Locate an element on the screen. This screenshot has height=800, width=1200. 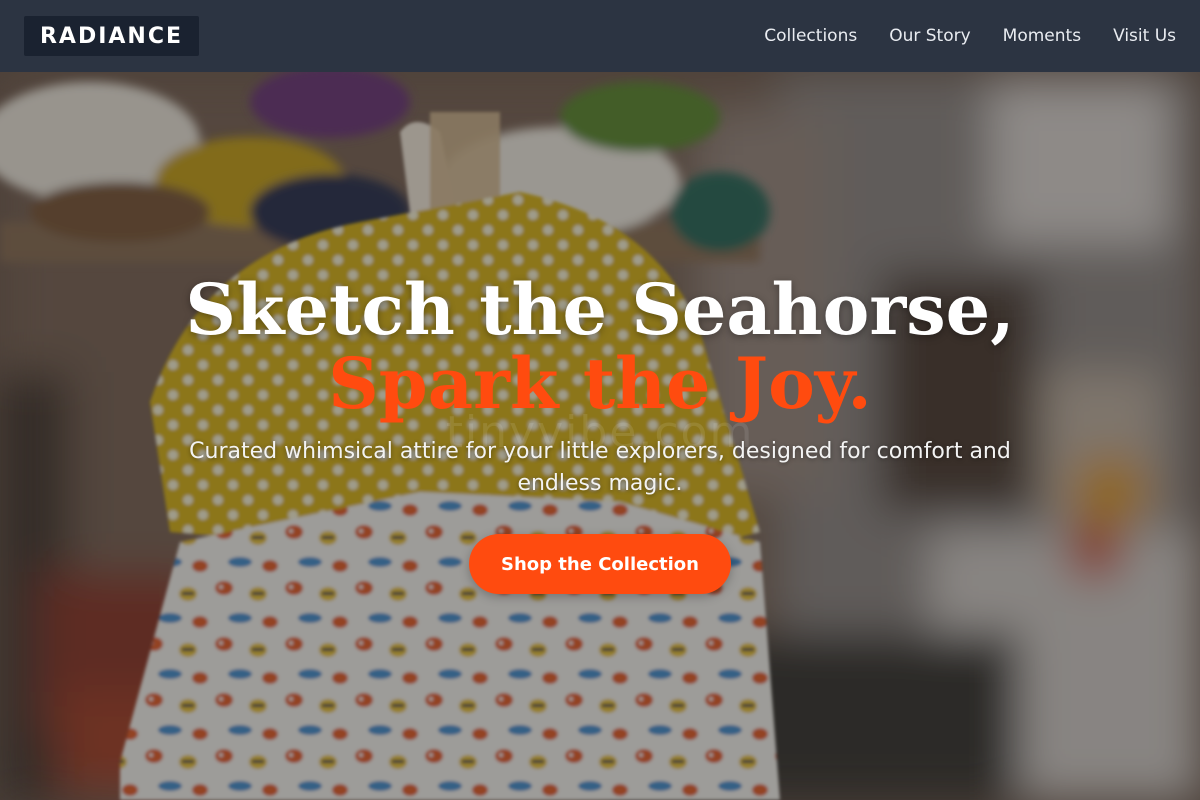
brand-logo: RADIANCE is located at coordinates (111, 36).